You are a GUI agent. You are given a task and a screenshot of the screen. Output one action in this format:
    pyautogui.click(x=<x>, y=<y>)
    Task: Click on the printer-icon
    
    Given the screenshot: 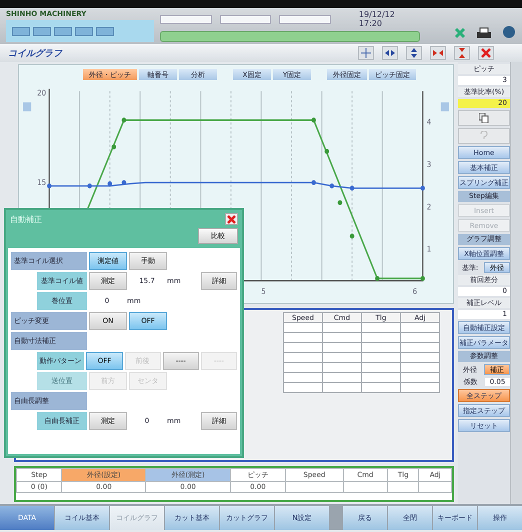 What is the action you would take?
    pyautogui.click(x=484, y=33)
    